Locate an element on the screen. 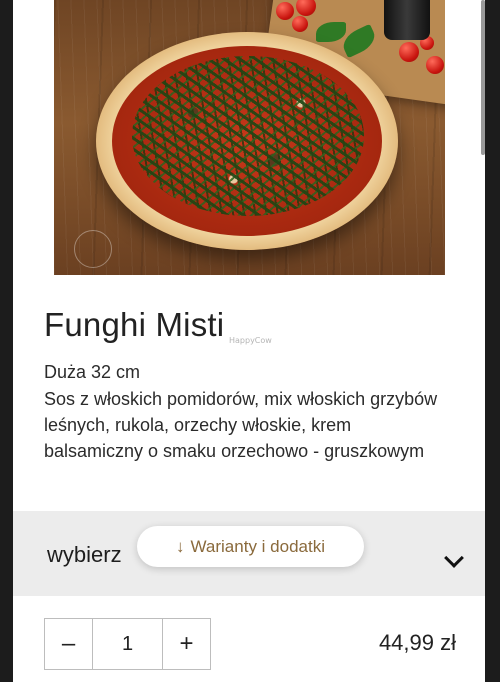 The width and height of the screenshot is (500, 682). decrease-button: – is located at coordinates (68, 644).